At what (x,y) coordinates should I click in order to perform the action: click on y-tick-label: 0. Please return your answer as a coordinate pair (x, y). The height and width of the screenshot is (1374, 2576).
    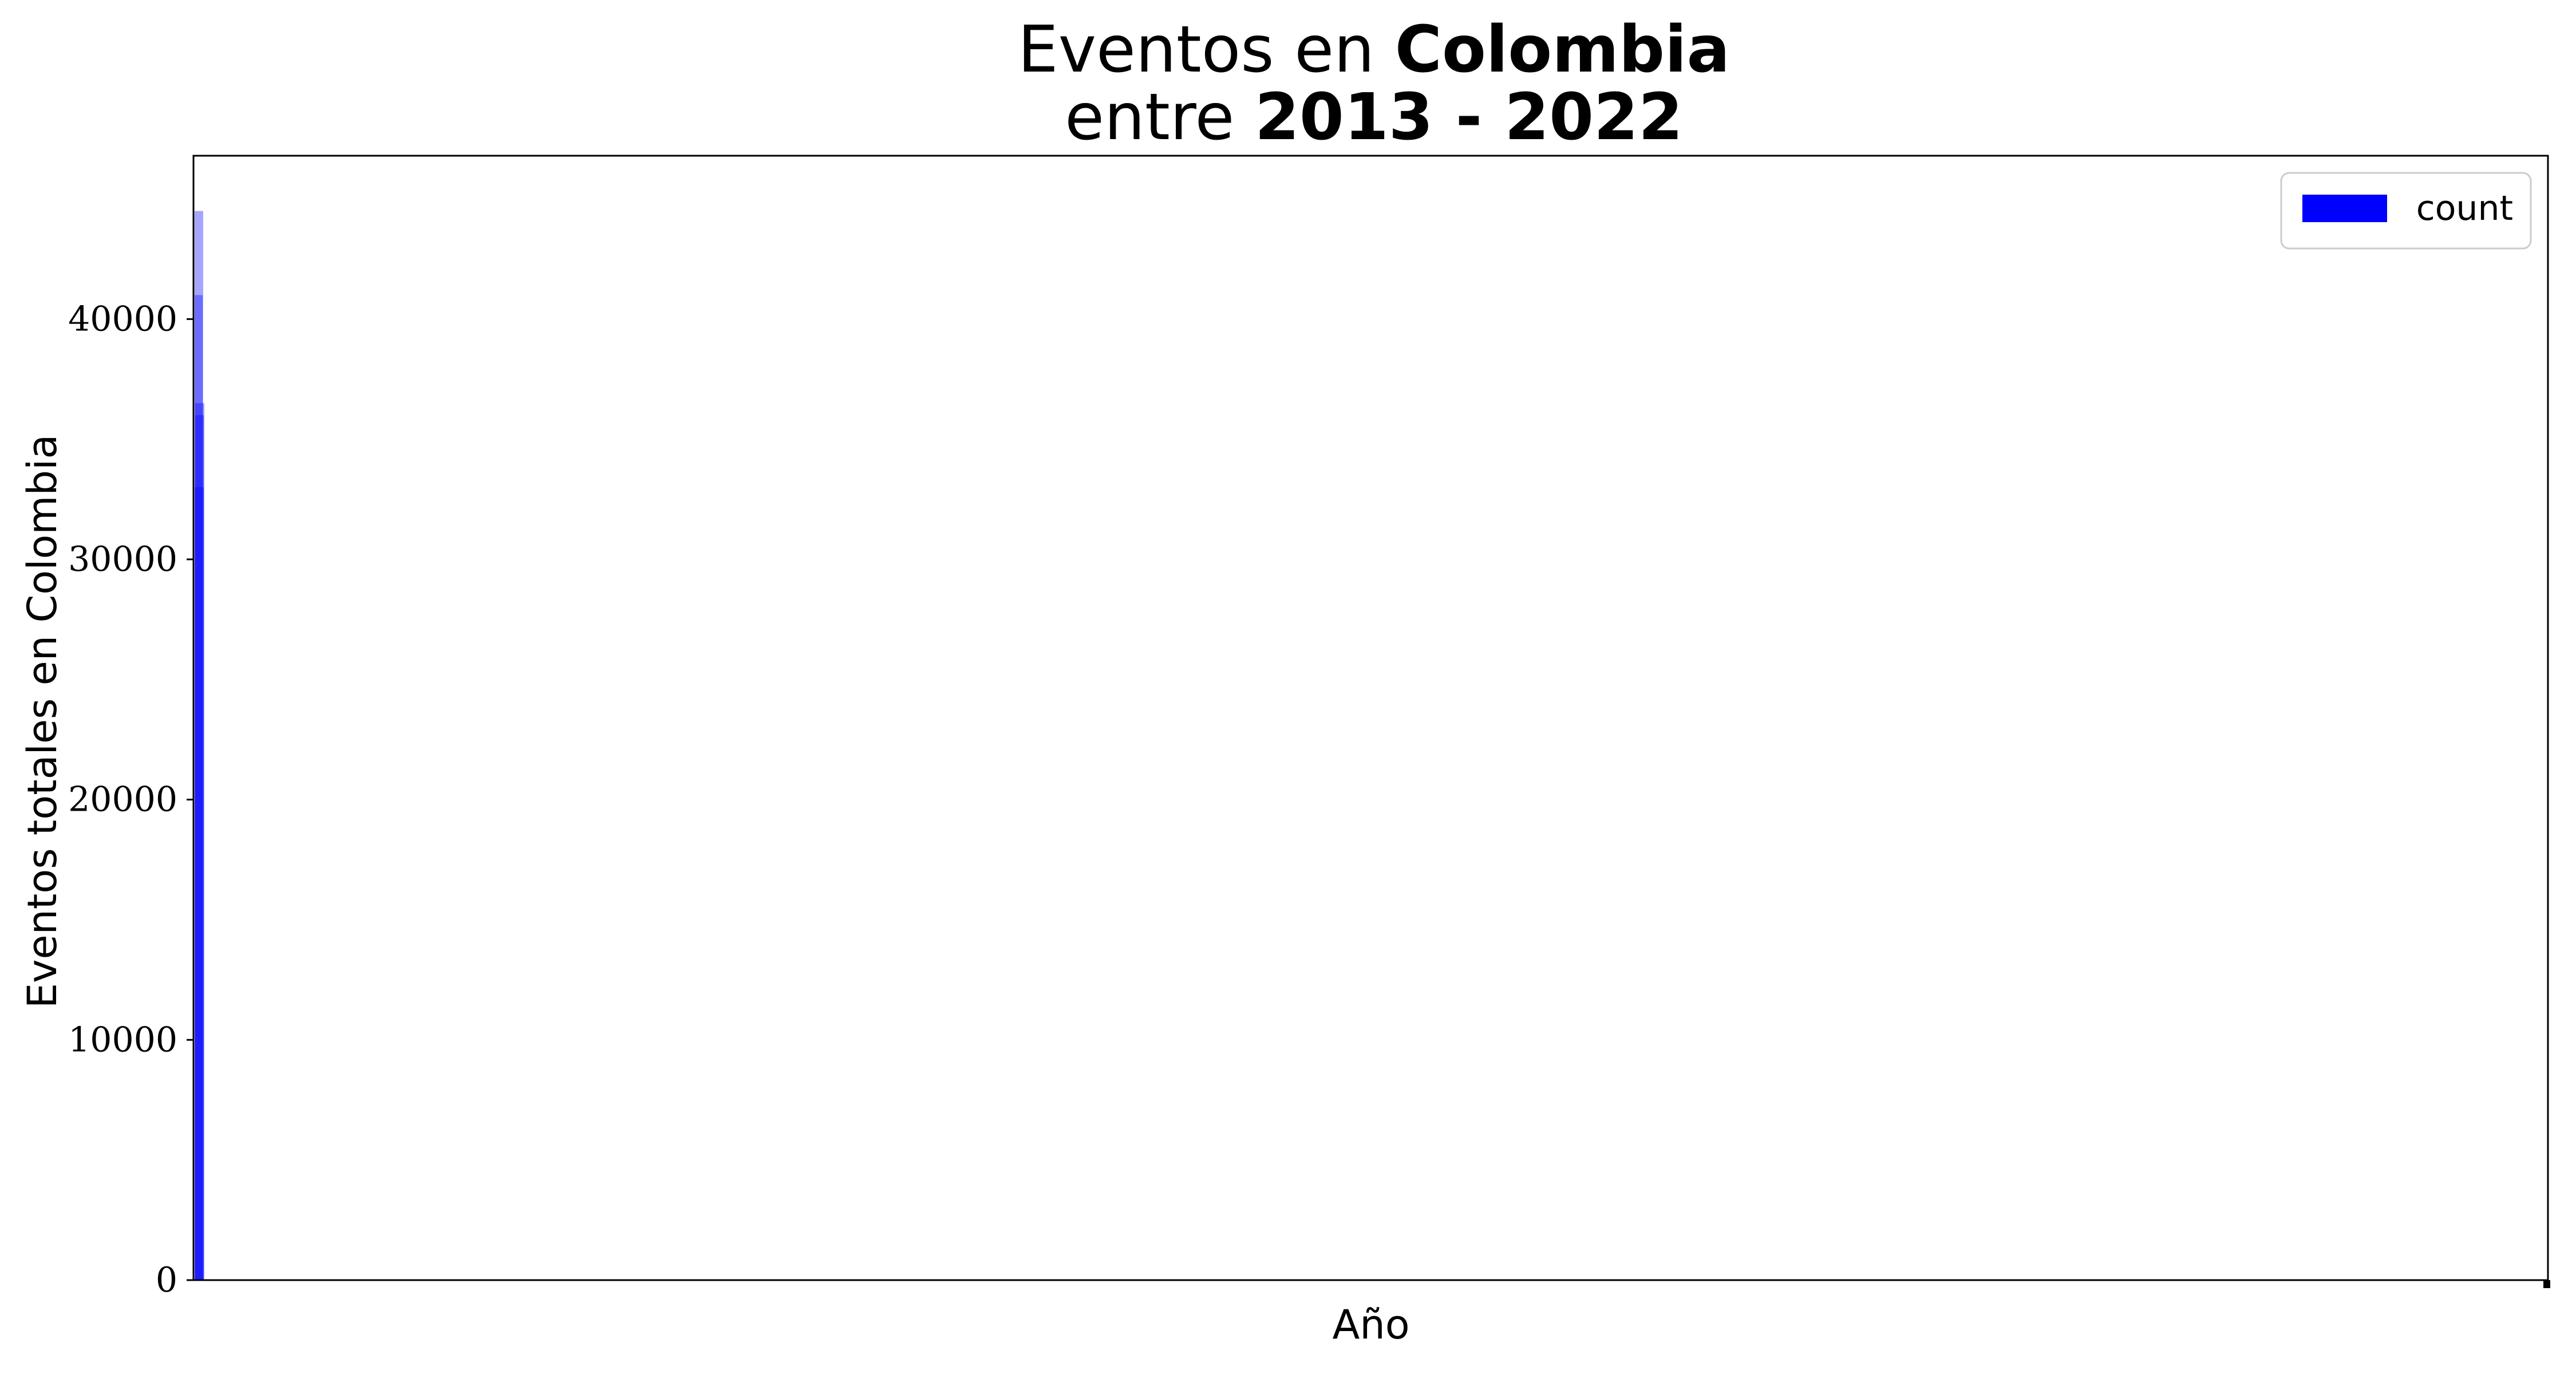
    Looking at the image, I should click on (166, 1280).